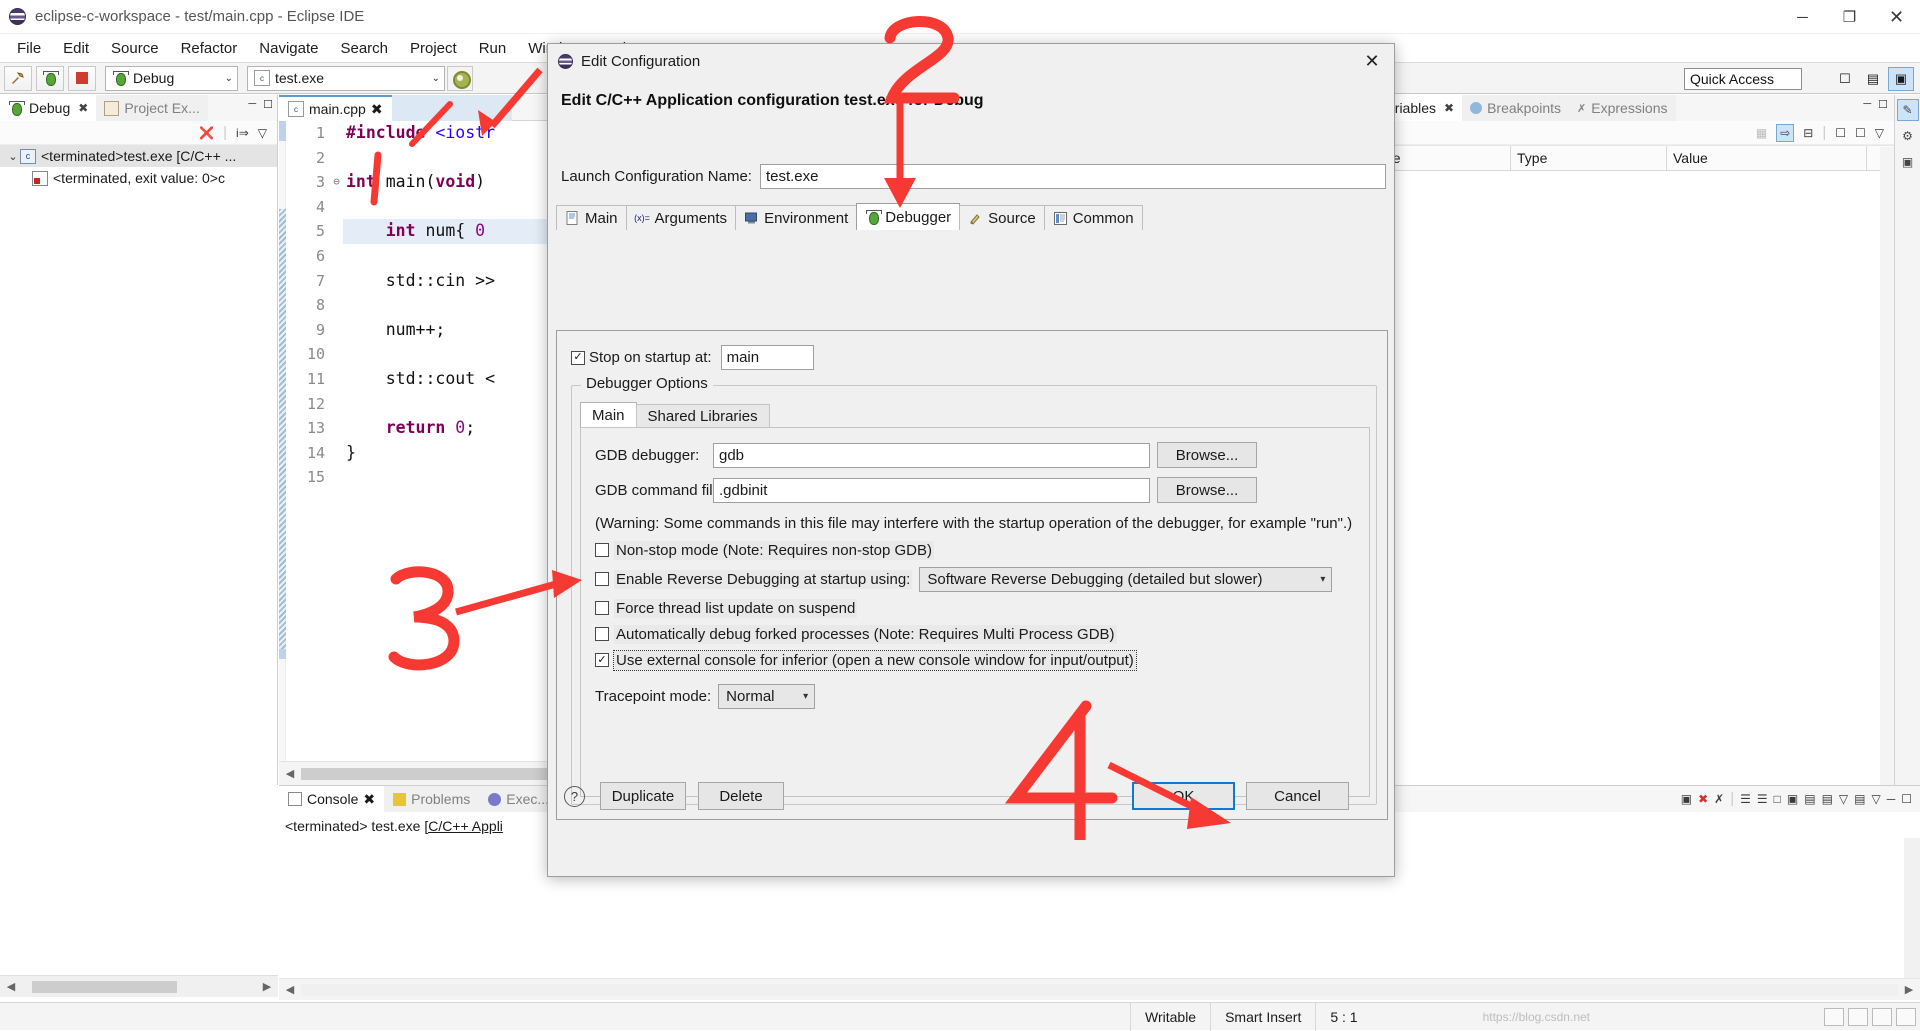 This screenshot has height=1031, width=1920. I want to click on open-console-icon: ▤, so click(1827, 799).